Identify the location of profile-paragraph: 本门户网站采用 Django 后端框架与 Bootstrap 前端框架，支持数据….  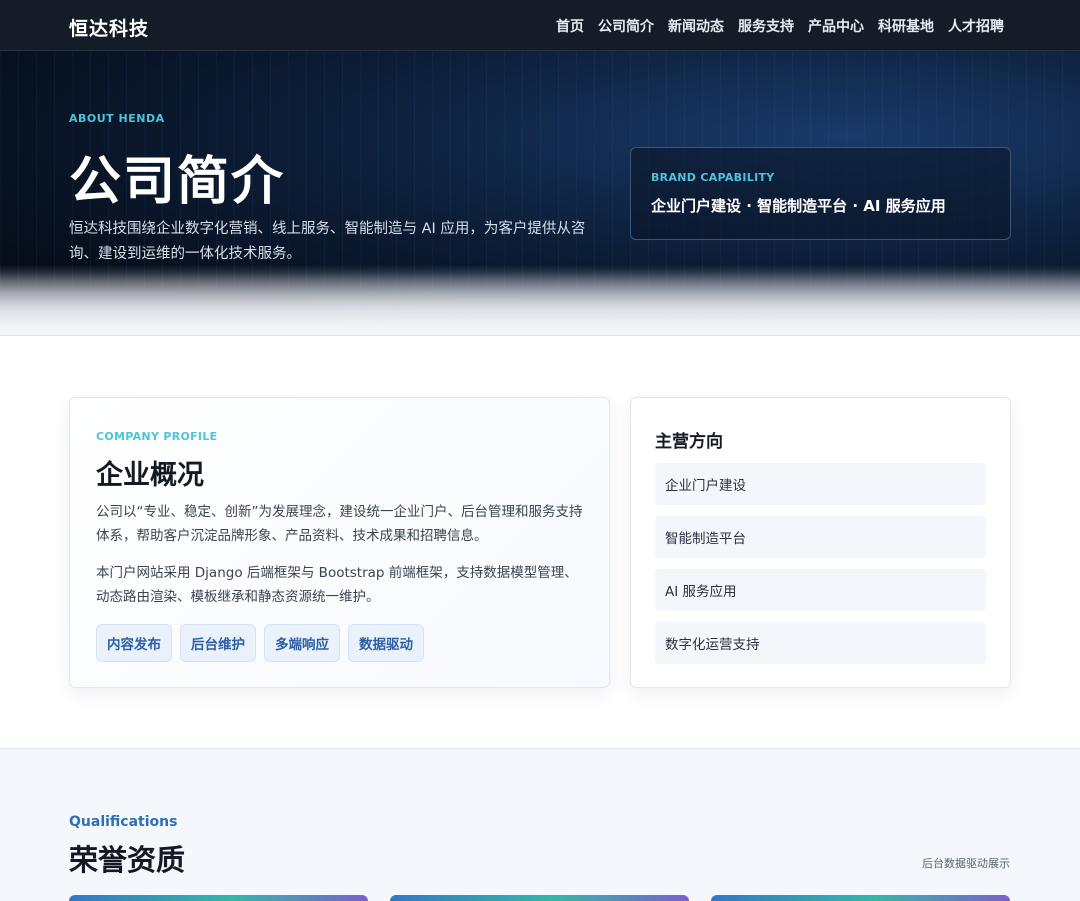
(337, 585).